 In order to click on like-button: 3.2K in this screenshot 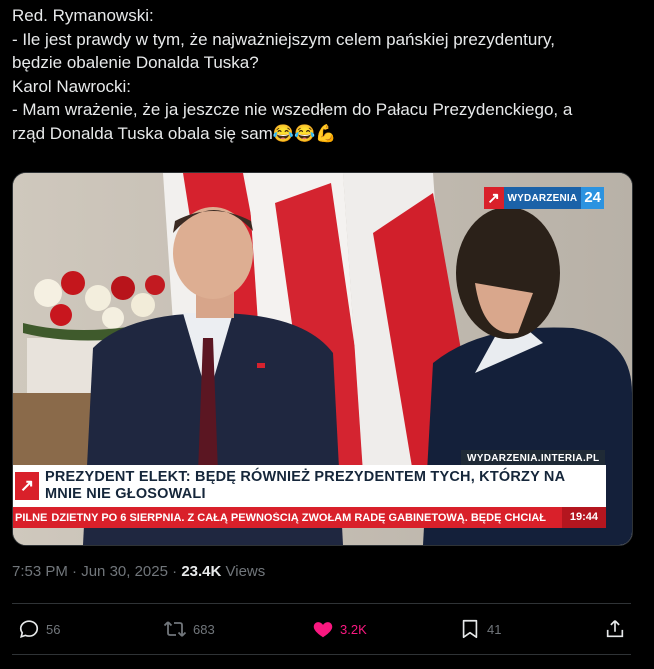, I will do `click(339, 629)`.